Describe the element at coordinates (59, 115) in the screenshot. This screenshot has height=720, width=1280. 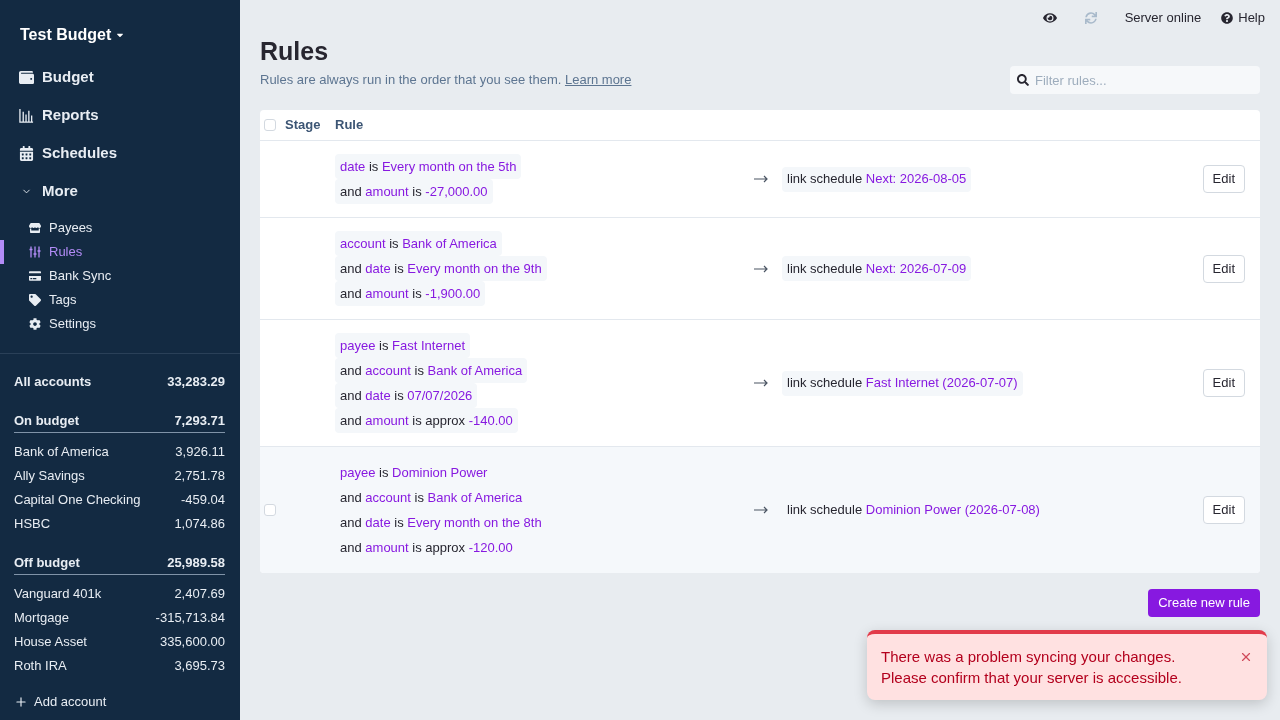
I see `nav-item: Reports` at that location.